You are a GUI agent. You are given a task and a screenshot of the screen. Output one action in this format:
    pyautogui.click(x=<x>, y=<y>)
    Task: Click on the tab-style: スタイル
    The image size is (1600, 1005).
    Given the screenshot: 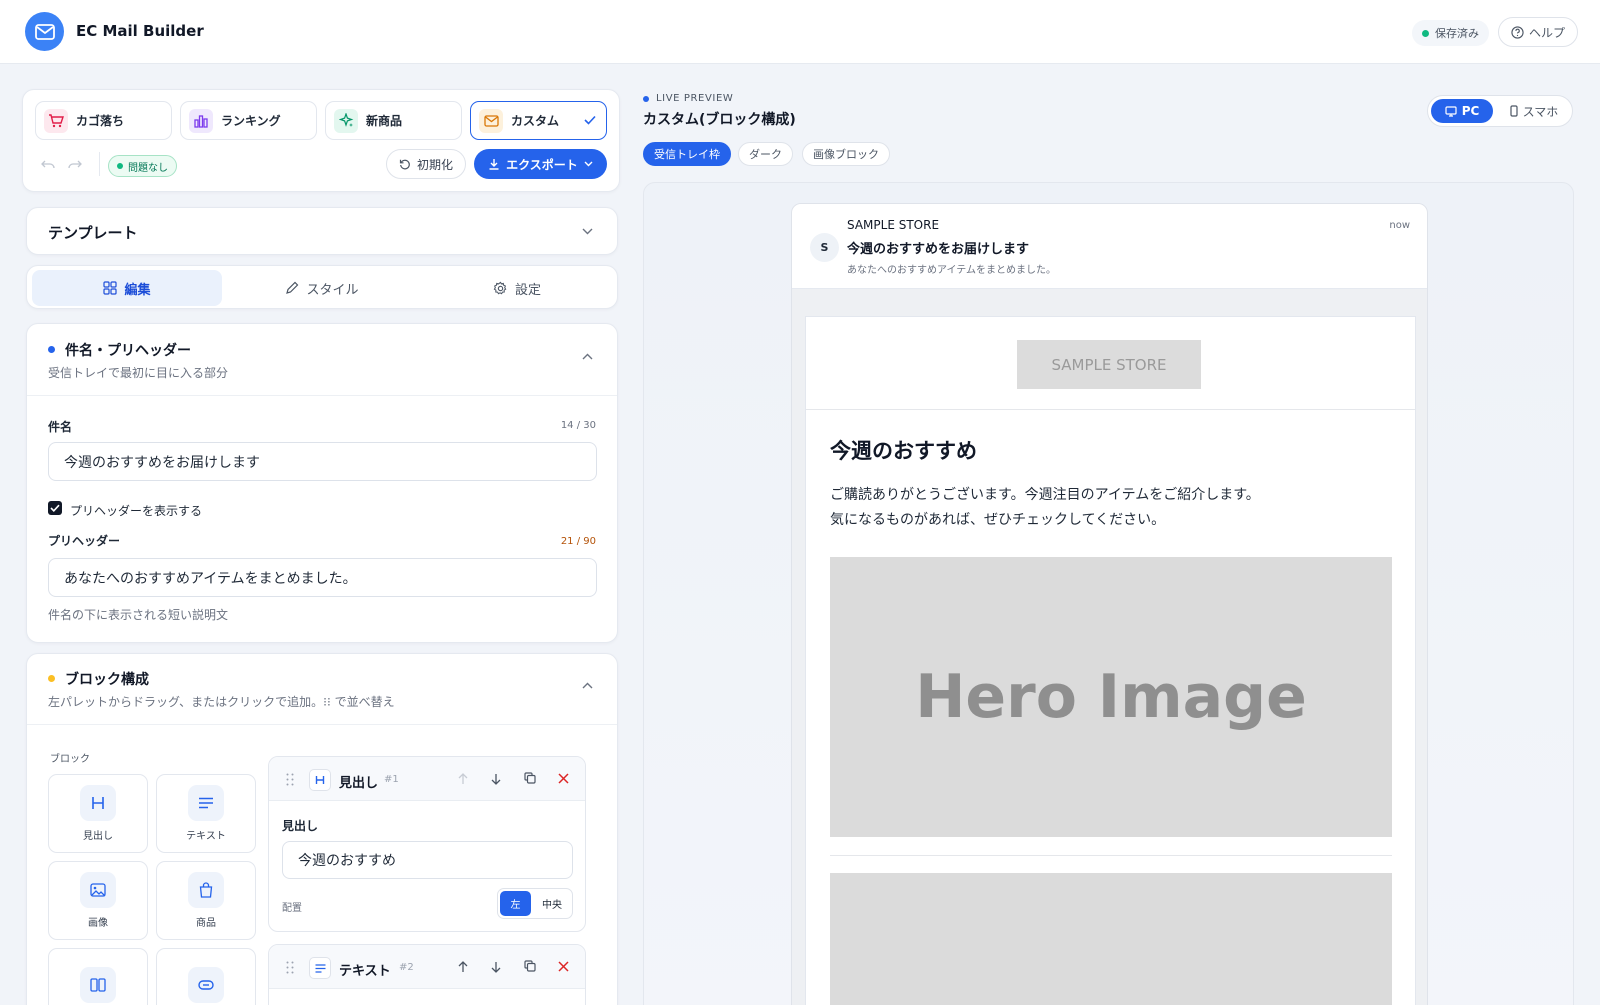 What is the action you would take?
    pyautogui.click(x=322, y=288)
    